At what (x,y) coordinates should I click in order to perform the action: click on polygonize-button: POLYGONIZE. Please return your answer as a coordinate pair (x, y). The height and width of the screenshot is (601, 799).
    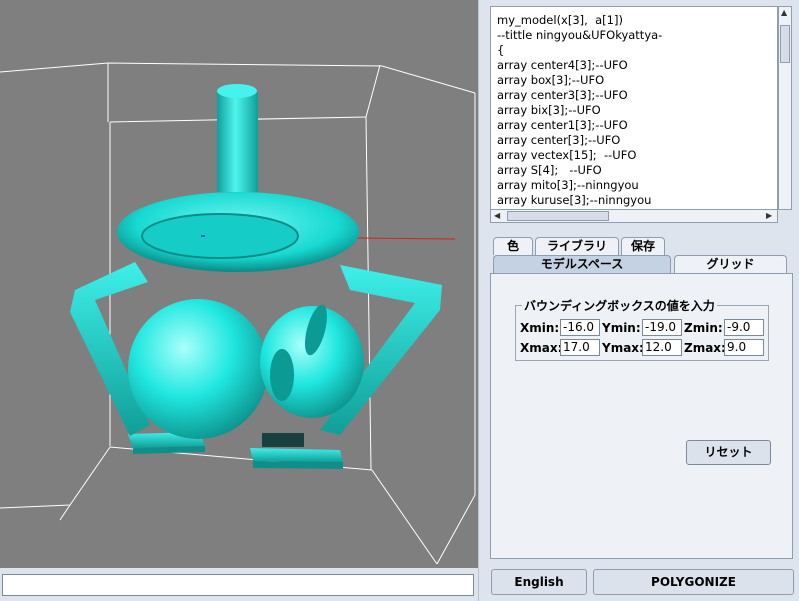
    Looking at the image, I should click on (693, 582).